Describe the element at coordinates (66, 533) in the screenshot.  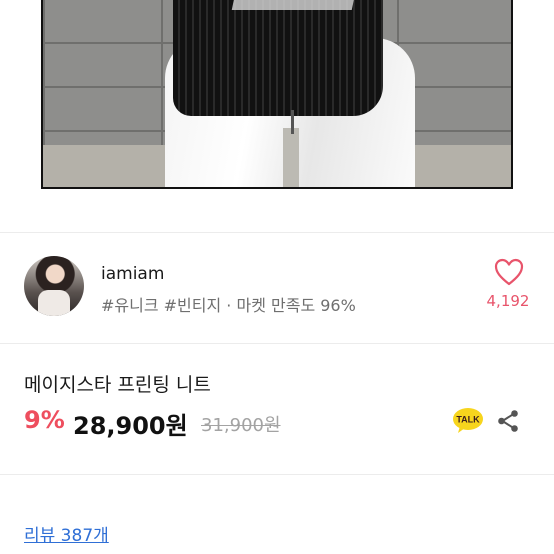
I see `reviews-link: 리뷰 387개` at that location.